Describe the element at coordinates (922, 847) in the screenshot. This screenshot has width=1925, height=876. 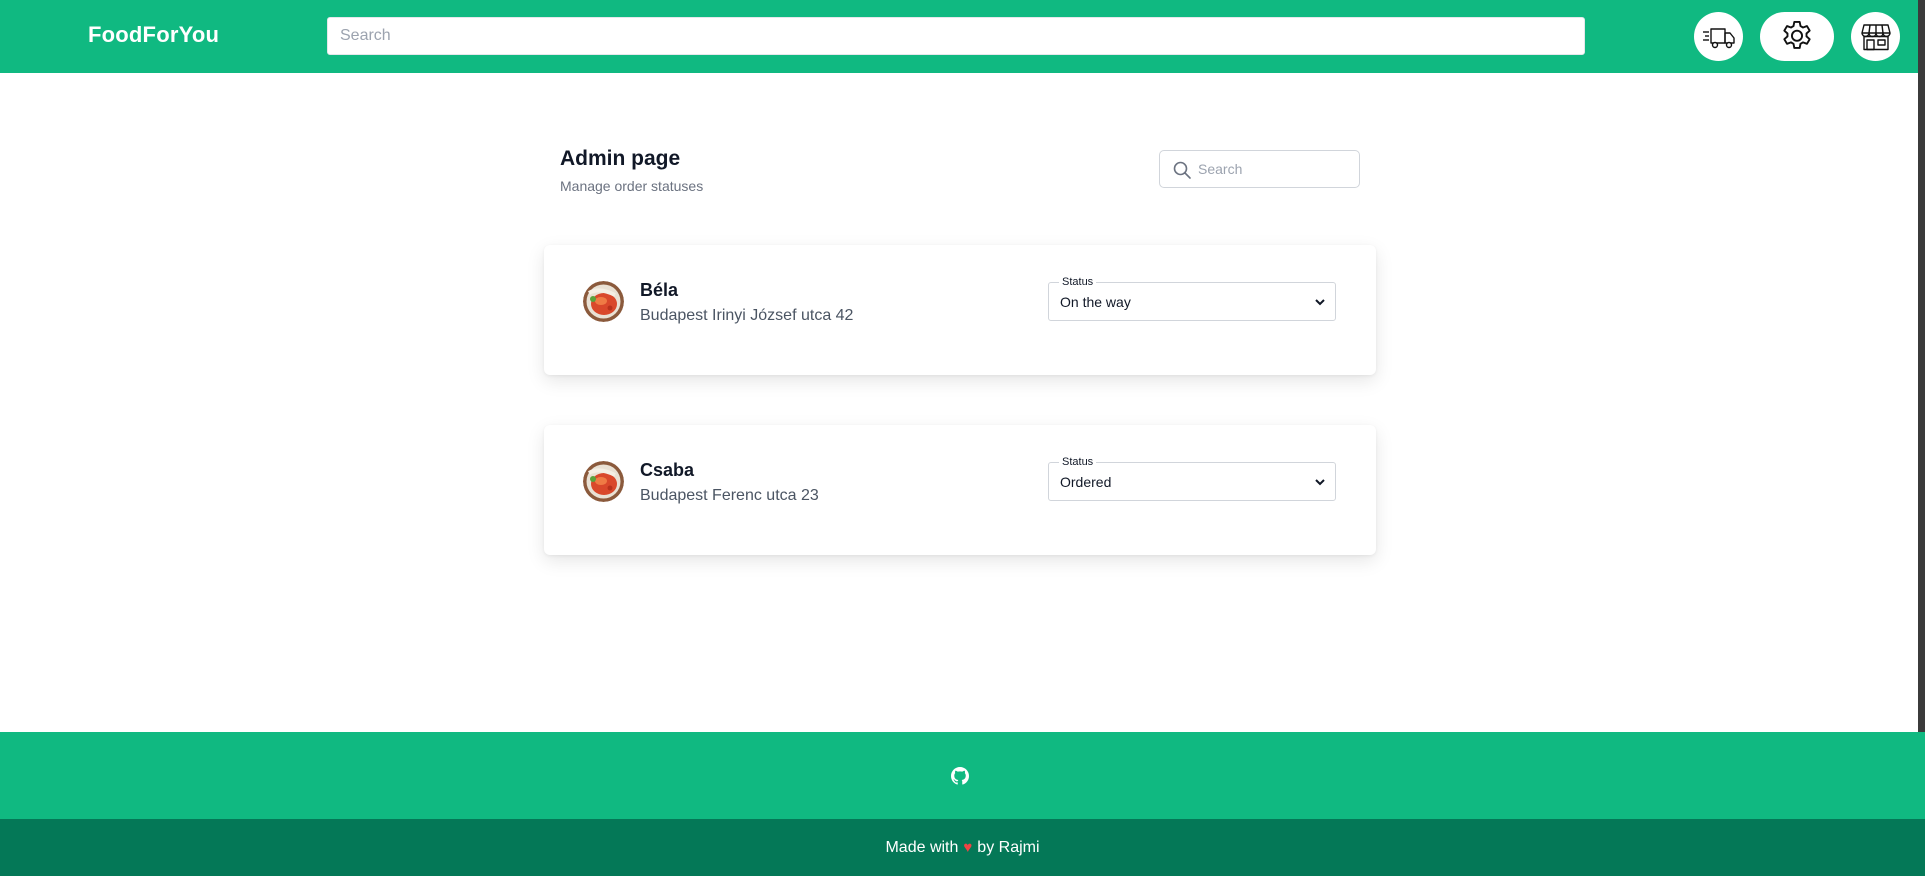
I see `made-with-text: Made with` at that location.